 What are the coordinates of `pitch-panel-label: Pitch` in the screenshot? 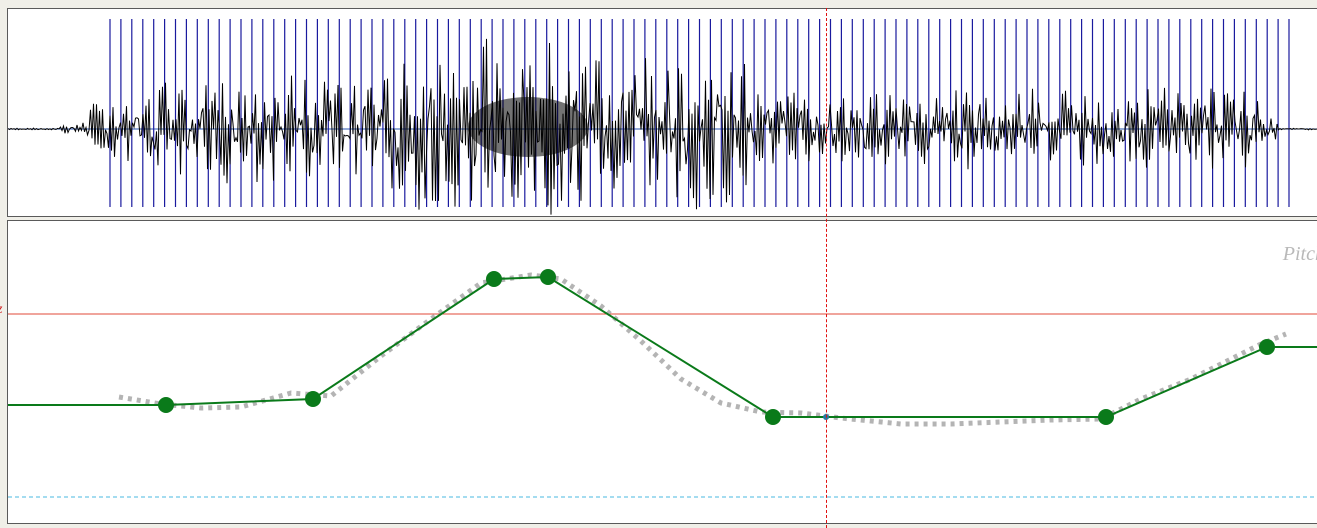 It's located at (1299, 254).